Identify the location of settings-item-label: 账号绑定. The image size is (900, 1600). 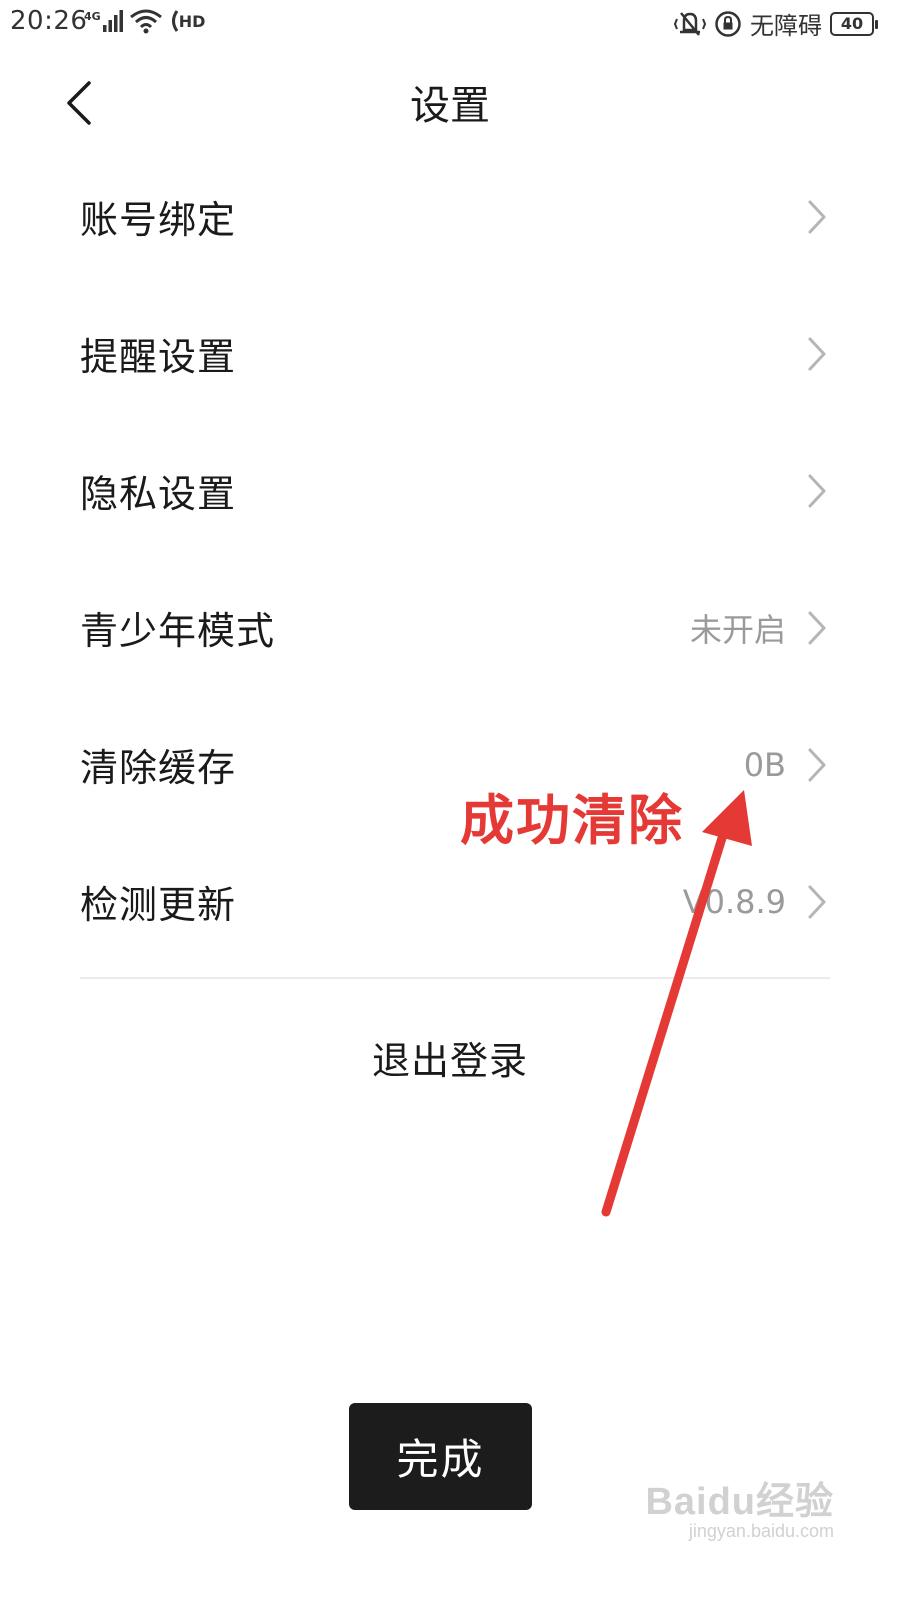
(158, 220).